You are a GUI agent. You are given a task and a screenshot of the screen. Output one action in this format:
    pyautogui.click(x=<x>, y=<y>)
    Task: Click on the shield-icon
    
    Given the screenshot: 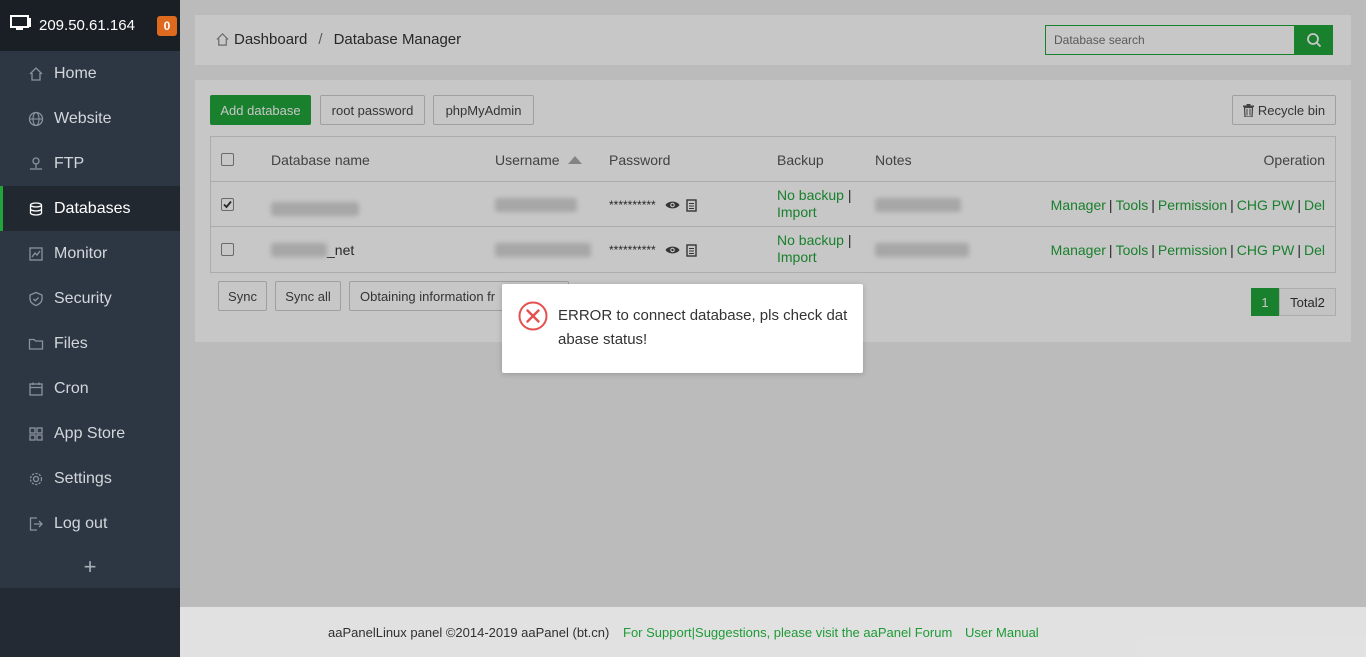 What is the action you would take?
    pyautogui.click(x=36, y=299)
    